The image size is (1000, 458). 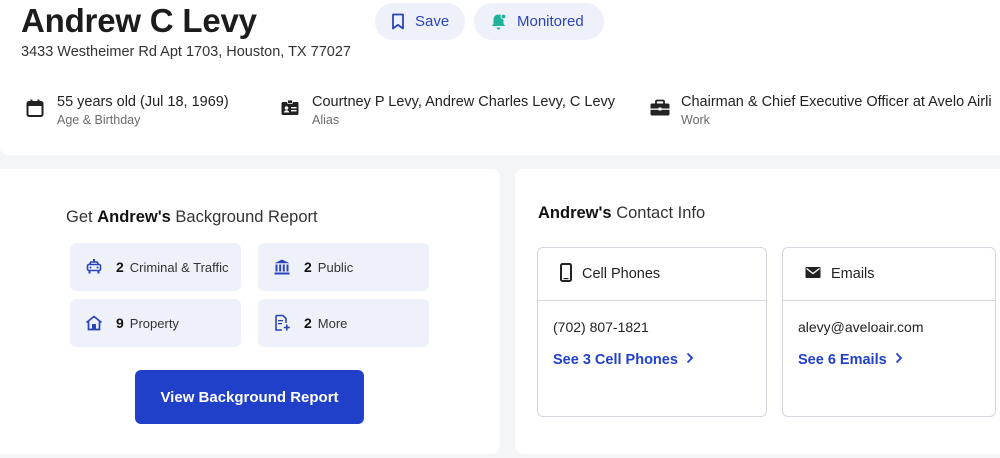 What do you see at coordinates (695, 120) in the screenshot?
I see `work-label: Work` at bounding box center [695, 120].